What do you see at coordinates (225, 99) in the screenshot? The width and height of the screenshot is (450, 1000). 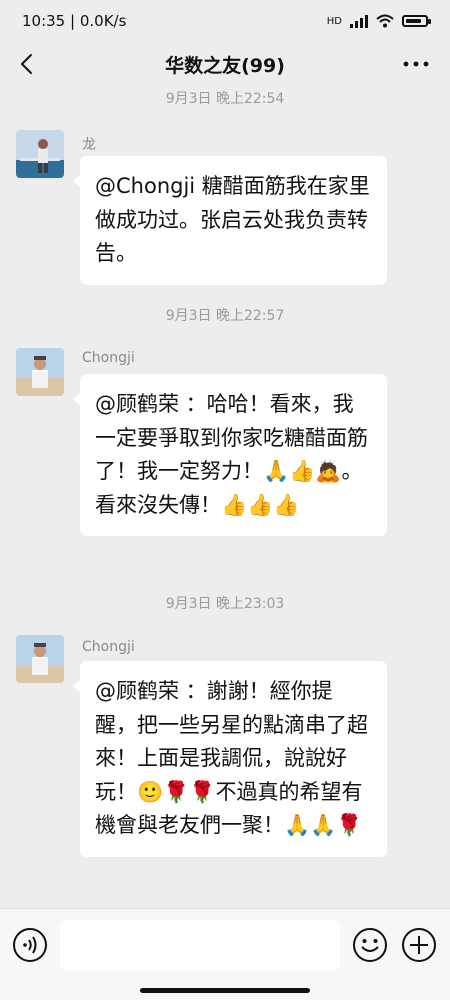 I see `message-timestamp: 9月3日 晚上22:54` at bounding box center [225, 99].